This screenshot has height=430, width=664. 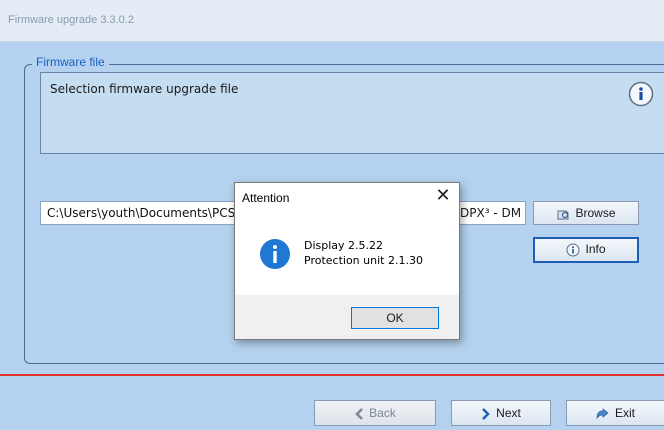 I want to click on close-icon: ✕, so click(x=443, y=196).